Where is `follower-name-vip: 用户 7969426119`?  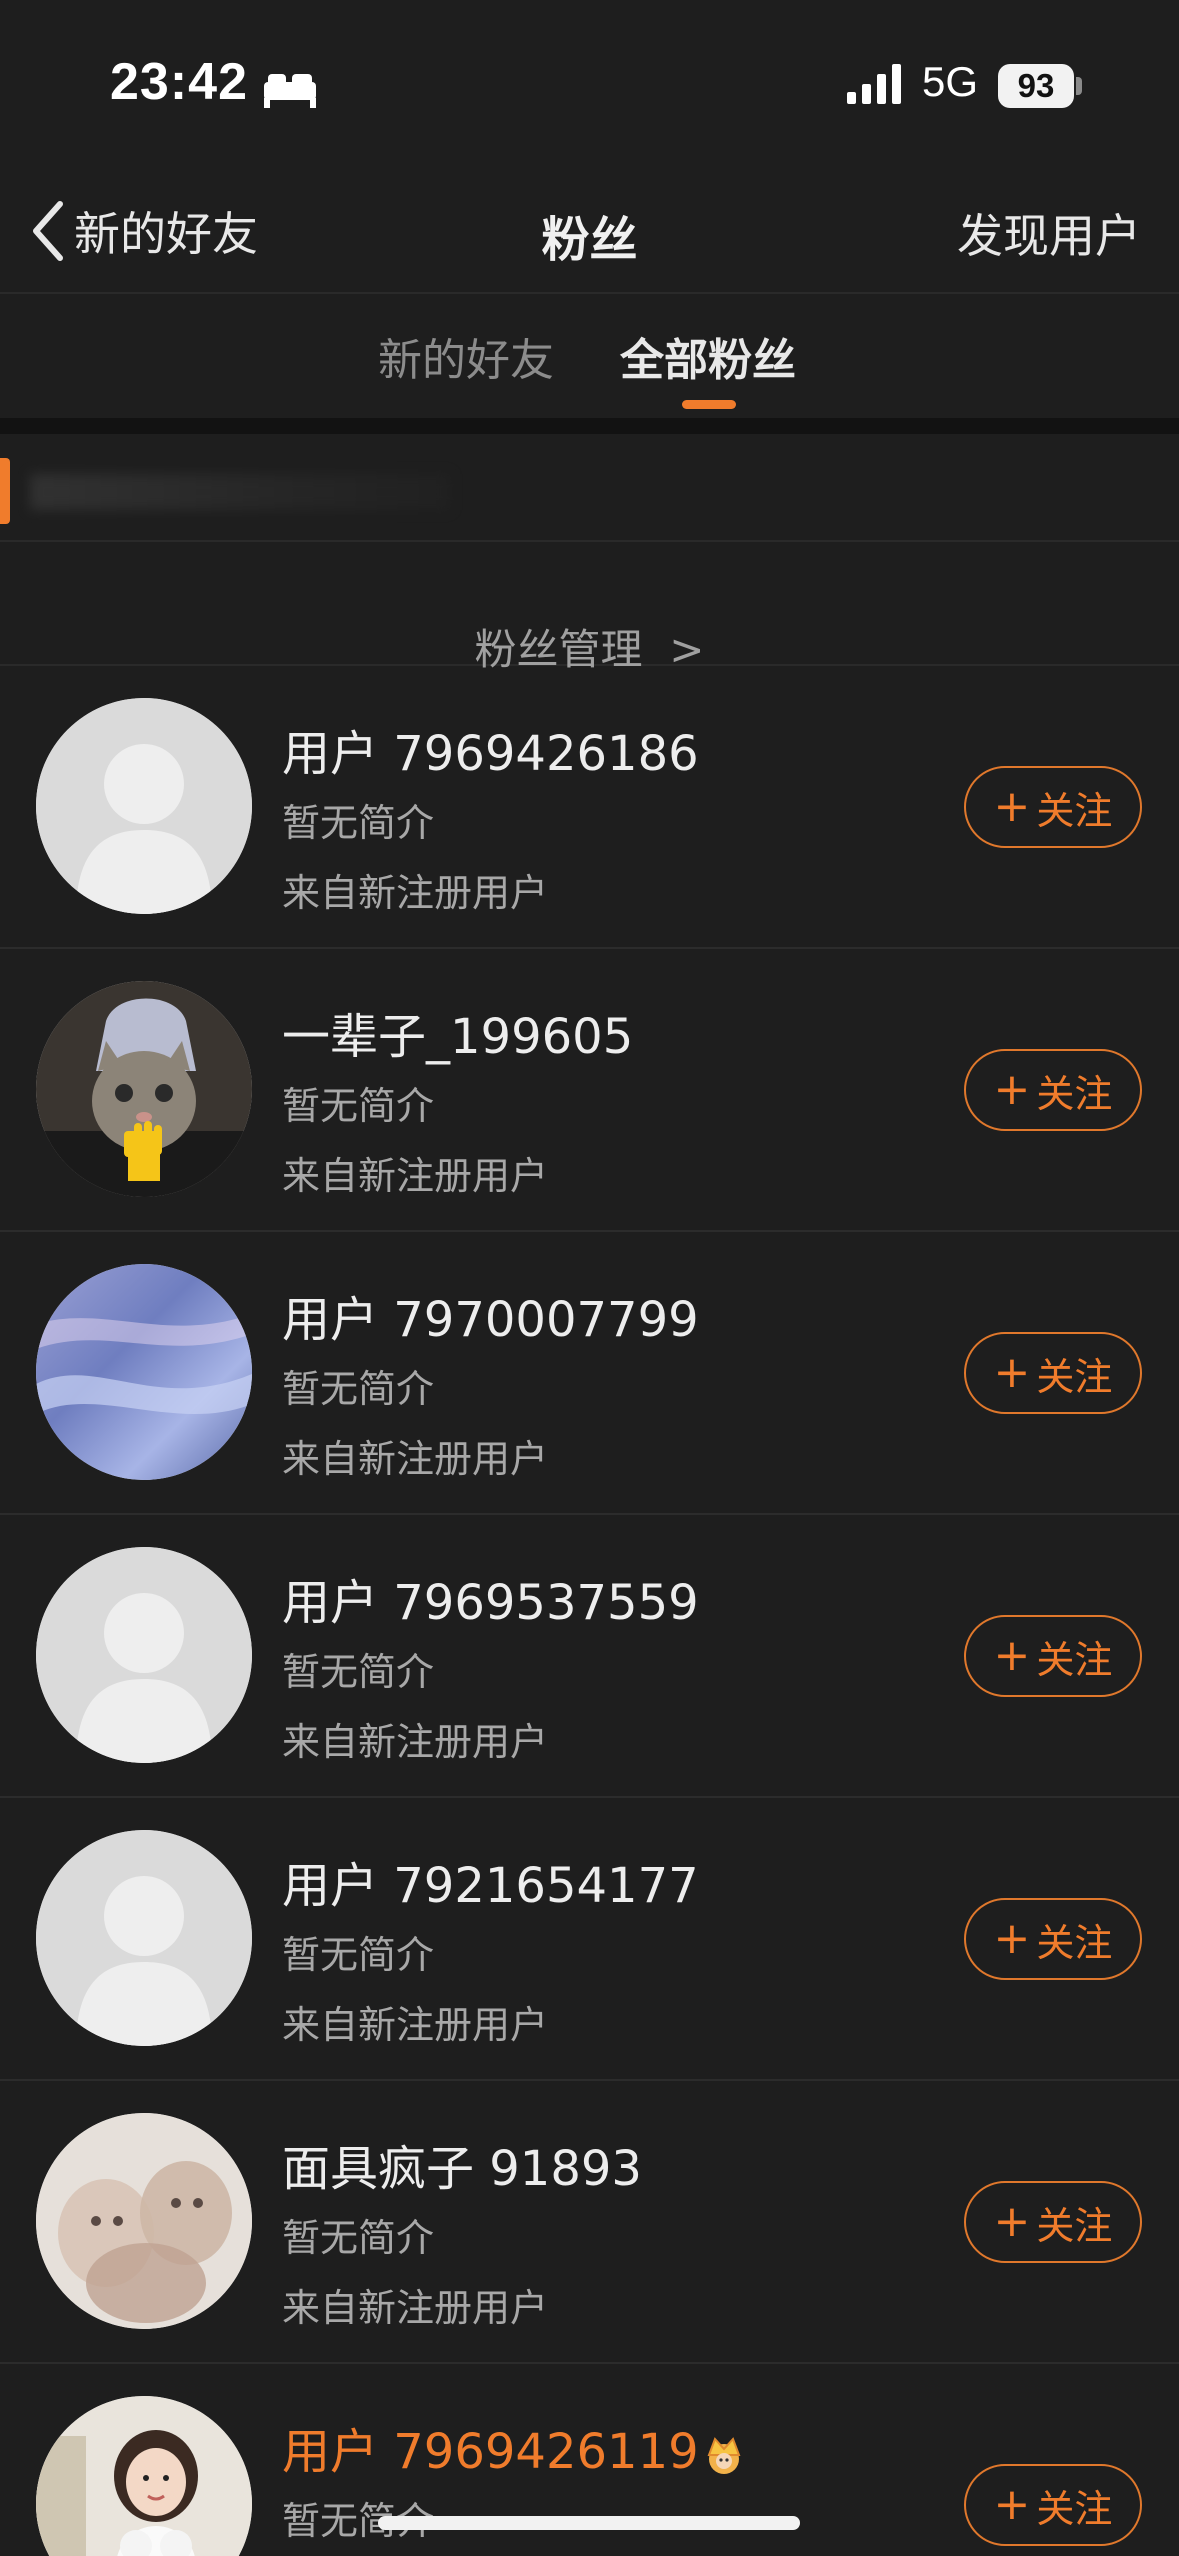 follower-name-vip: 用户 7969426119 is located at coordinates (514, 2447).